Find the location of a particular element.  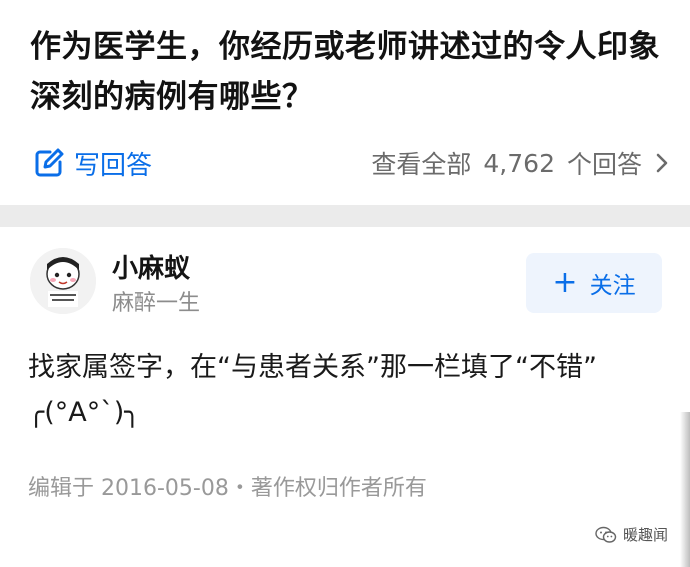

answer-count: 4,762 is located at coordinates (519, 163).